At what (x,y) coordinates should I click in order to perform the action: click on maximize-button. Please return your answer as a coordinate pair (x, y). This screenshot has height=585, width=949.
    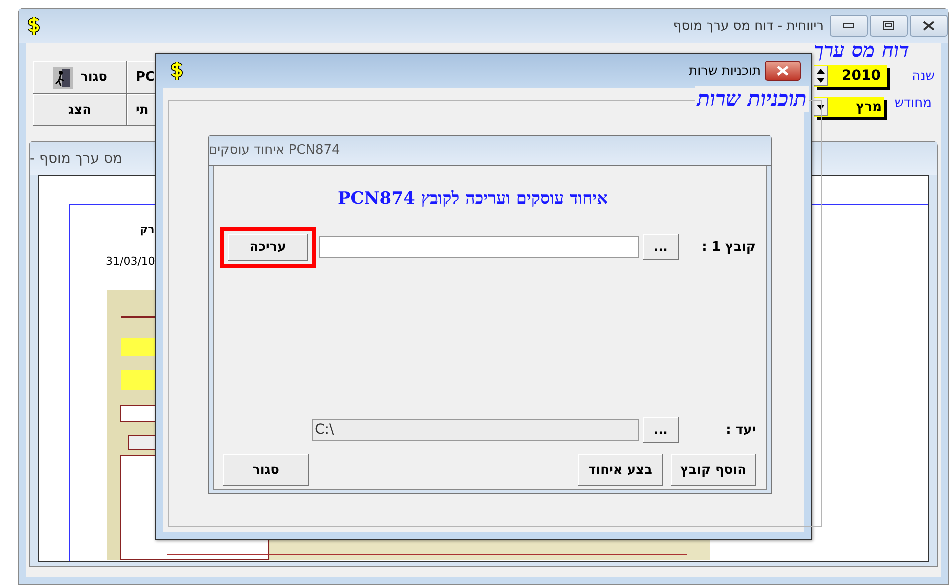
    Looking at the image, I should click on (889, 26).